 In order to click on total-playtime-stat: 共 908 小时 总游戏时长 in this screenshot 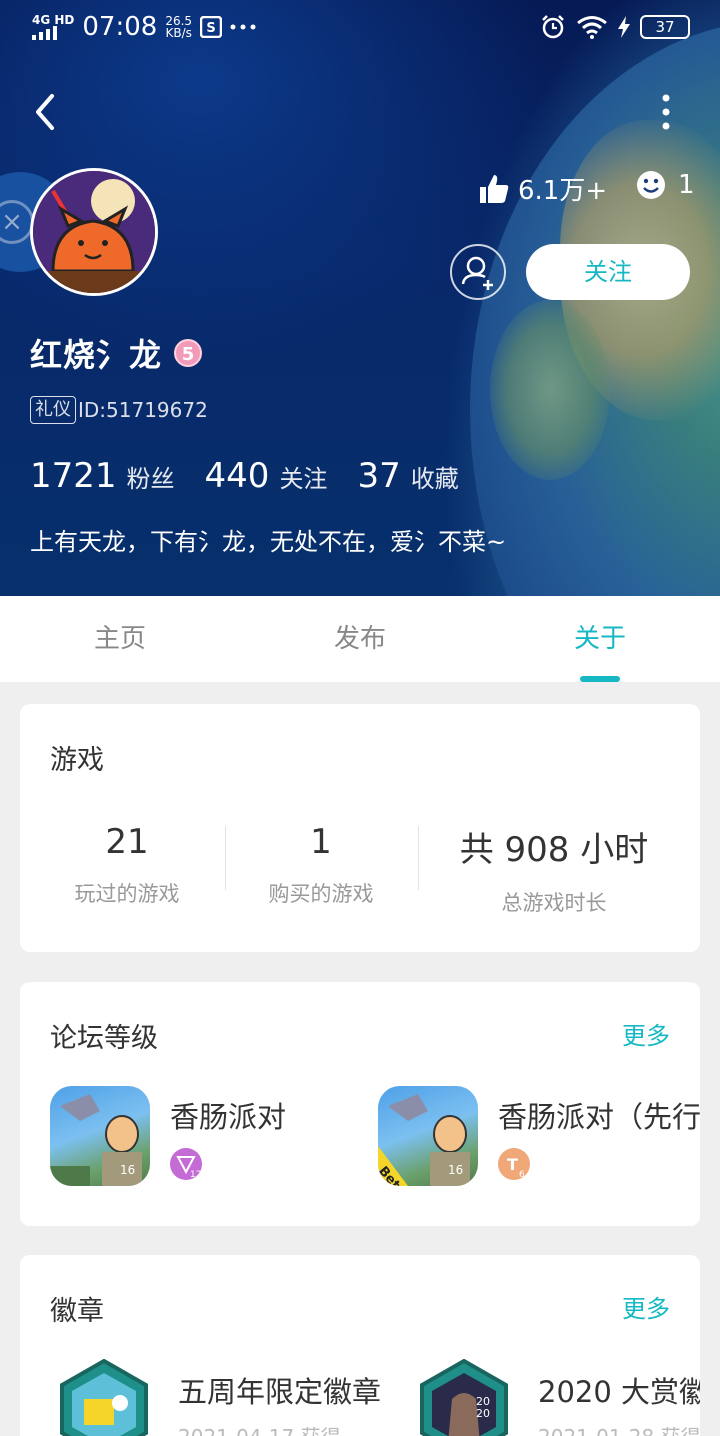, I will do `click(554, 869)`.